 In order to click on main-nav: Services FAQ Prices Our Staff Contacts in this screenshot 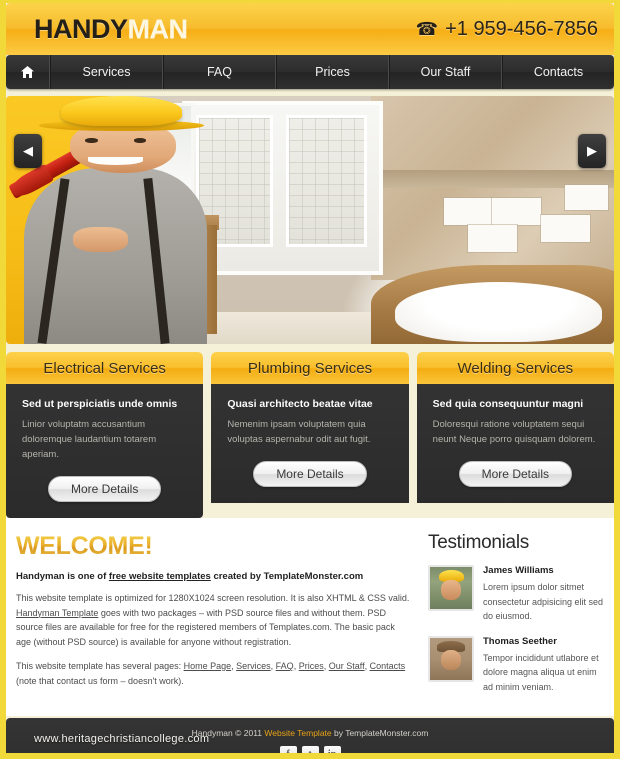, I will do `click(310, 72)`.